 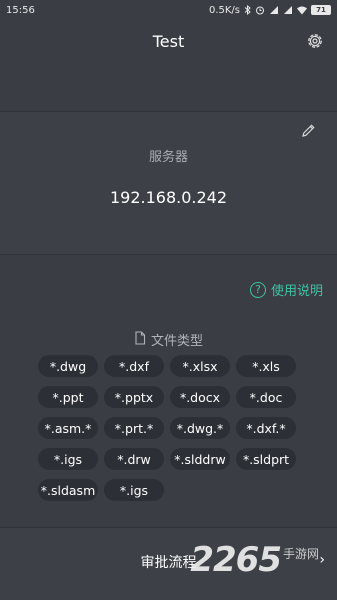 What do you see at coordinates (68, 490) in the screenshot?
I see `file-type-tag: *.sldasm` at bounding box center [68, 490].